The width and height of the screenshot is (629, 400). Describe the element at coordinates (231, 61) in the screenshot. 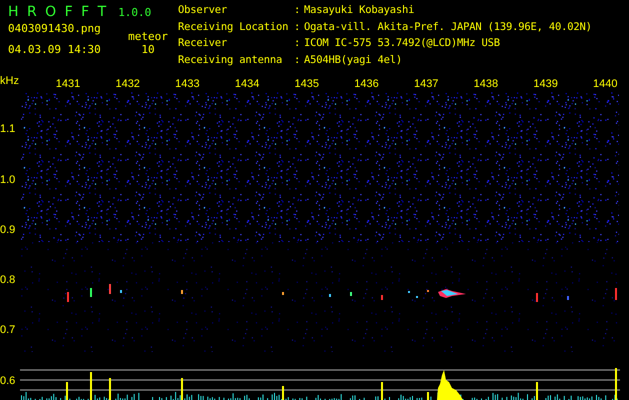

I see `info-label: Receiving antenna` at that location.